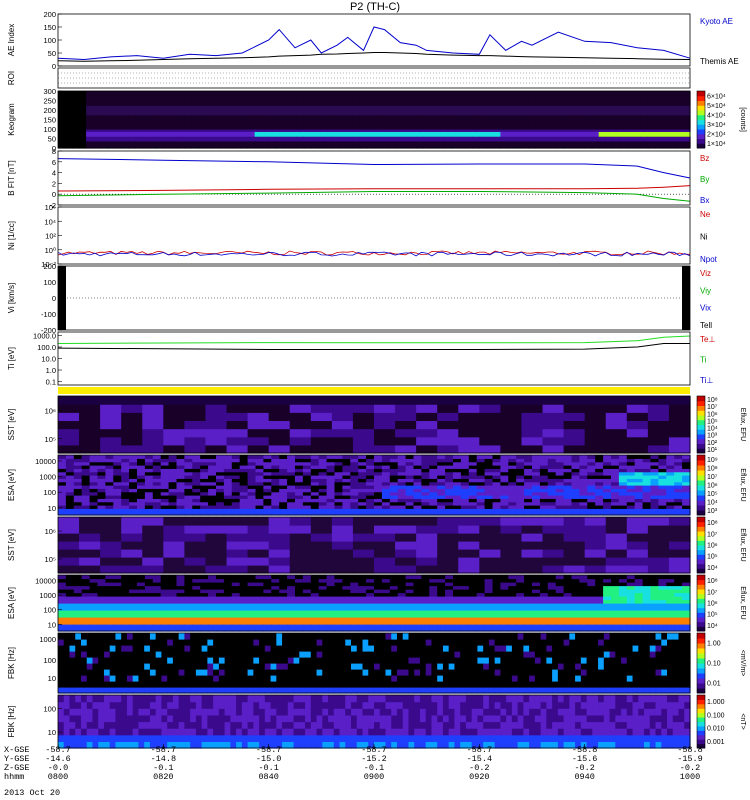  Describe the element at coordinates (712, 511) in the screenshot. I see `colorbar-tick-label: 10³` at that location.